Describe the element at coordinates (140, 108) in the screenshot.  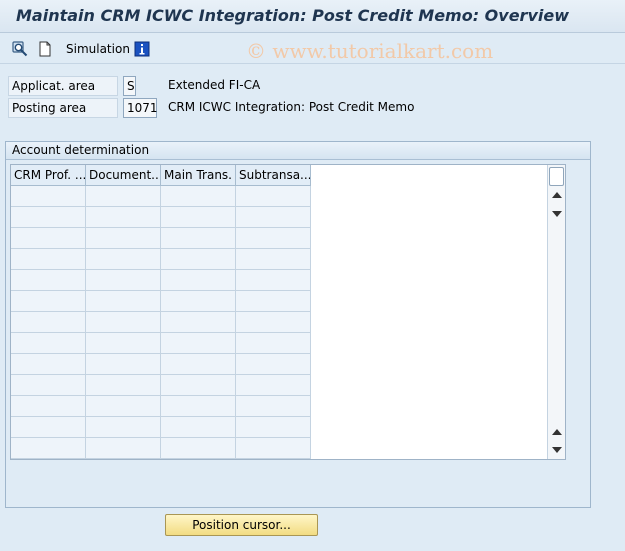
I see `posting-area-field: 1071` at that location.